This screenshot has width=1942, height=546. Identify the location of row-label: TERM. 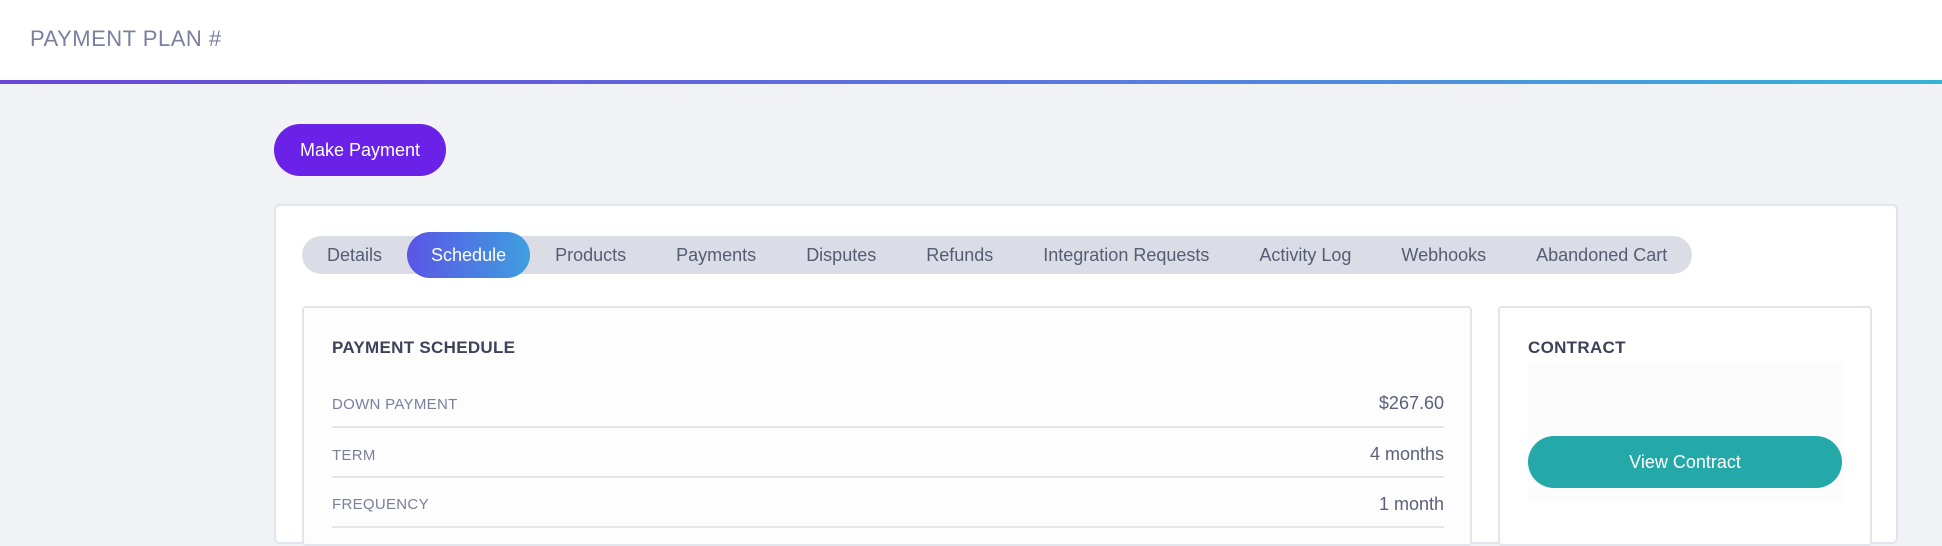
(354, 455).